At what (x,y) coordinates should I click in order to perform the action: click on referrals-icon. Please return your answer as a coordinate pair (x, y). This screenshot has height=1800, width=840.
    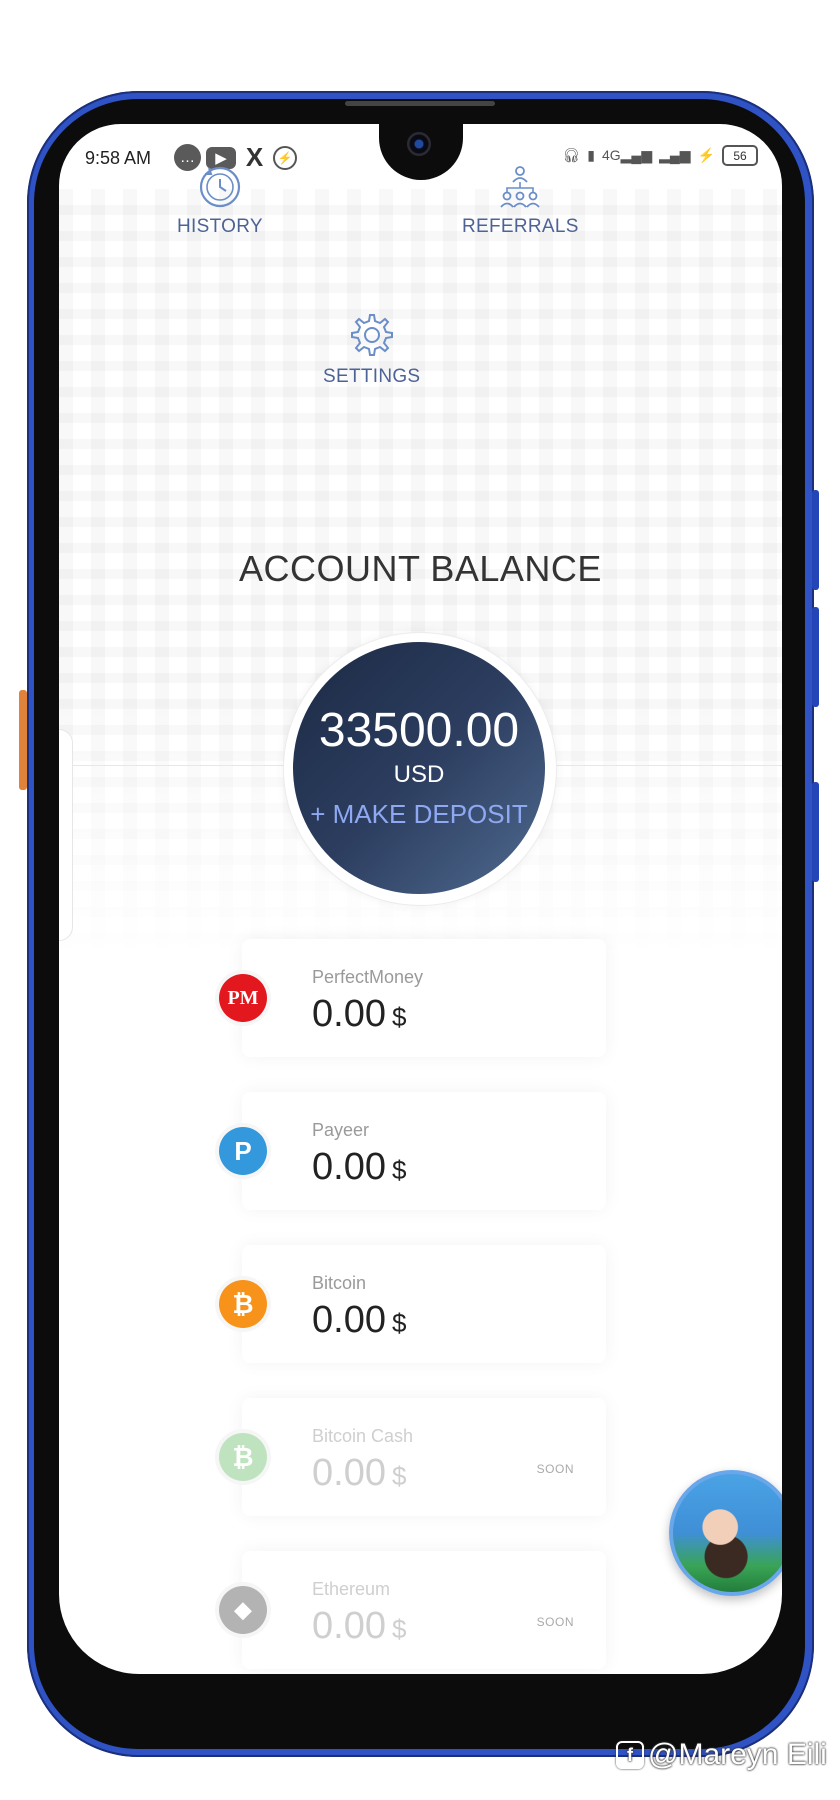
    Looking at the image, I should click on (520, 187).